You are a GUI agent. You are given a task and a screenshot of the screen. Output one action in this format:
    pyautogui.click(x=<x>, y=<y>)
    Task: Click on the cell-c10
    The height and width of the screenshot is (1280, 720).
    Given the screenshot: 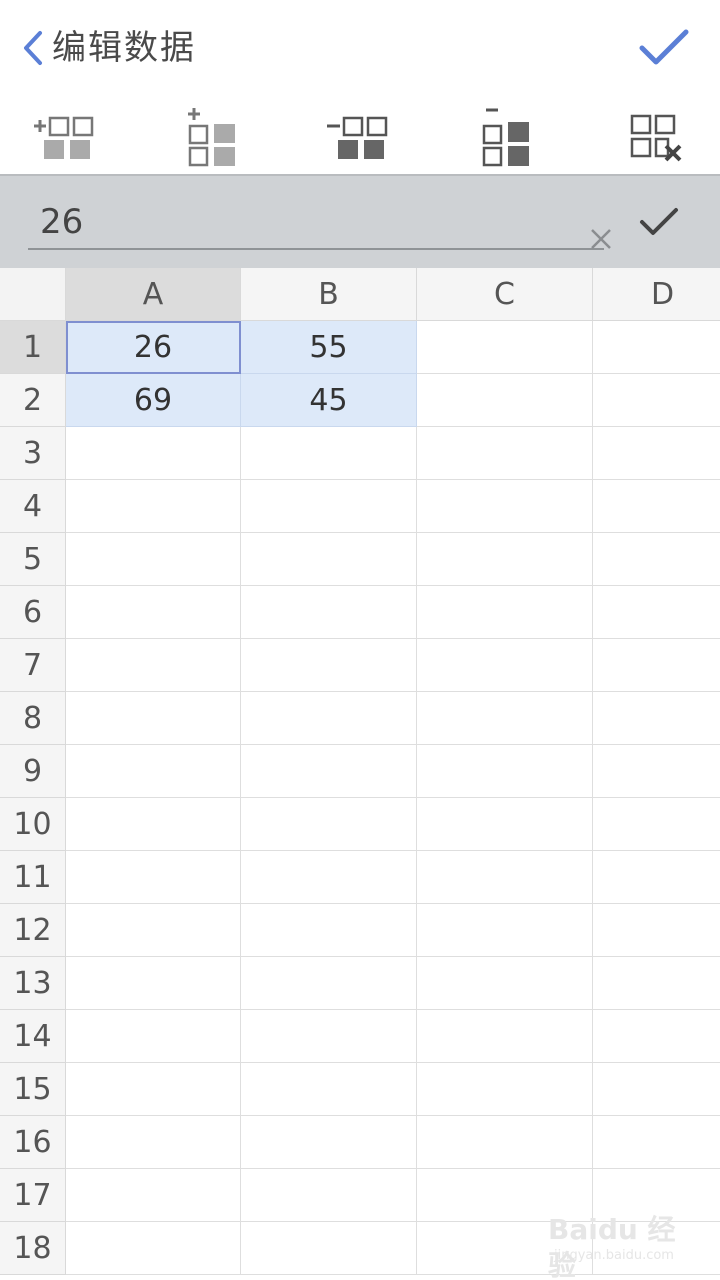 What is the action you would take?
    pyautogui.click(x=505, y=824)
    